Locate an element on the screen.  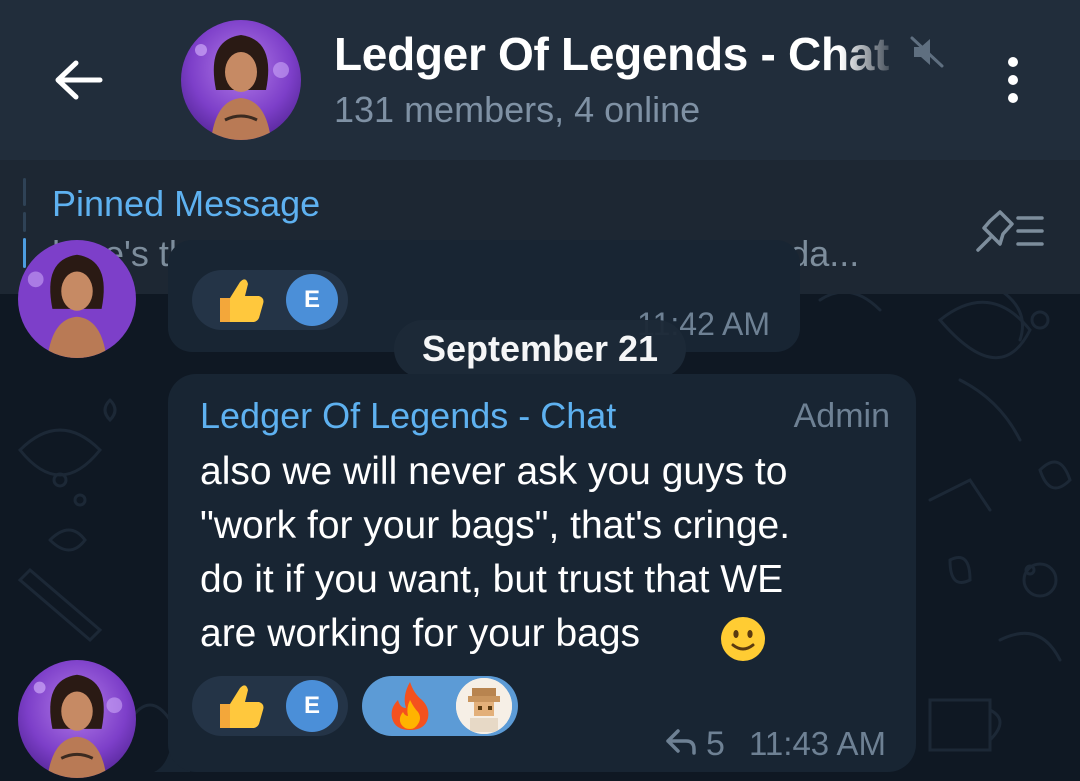
group-avatar is located at coordinates (241, 80).